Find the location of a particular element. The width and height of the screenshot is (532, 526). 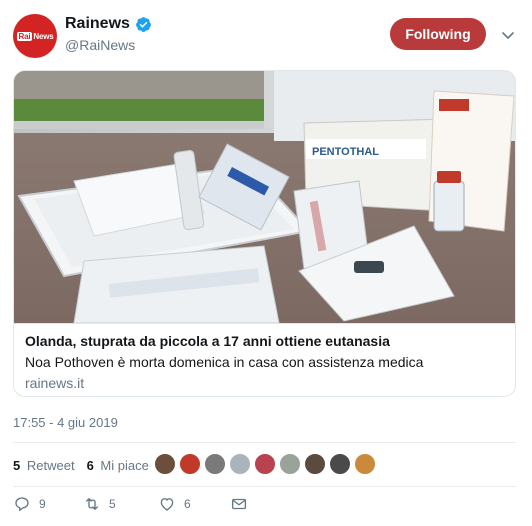

card-domain: rainews.it is located at coordinates (55, 383).